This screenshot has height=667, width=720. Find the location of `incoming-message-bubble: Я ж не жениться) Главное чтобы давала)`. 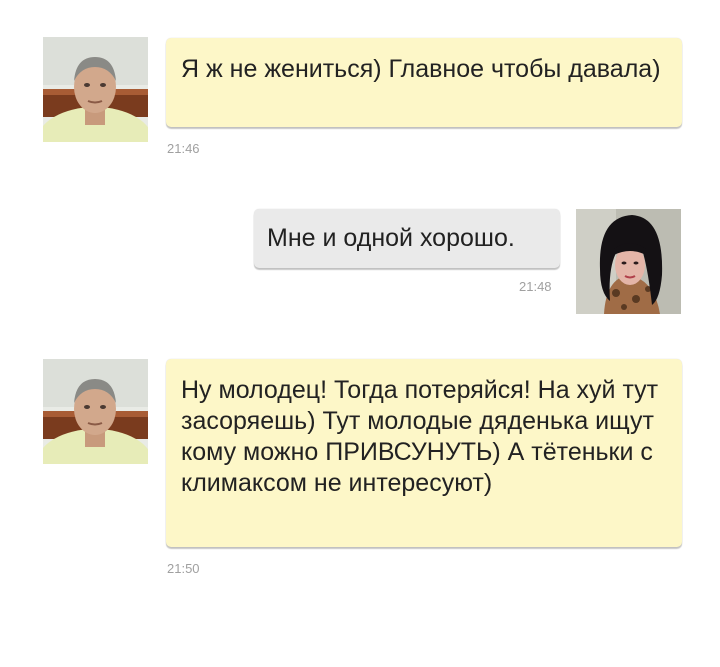

incoming-message-bubble: Я ж не жениться) Главное чтобы давала) is located at coordinates (424, 82).